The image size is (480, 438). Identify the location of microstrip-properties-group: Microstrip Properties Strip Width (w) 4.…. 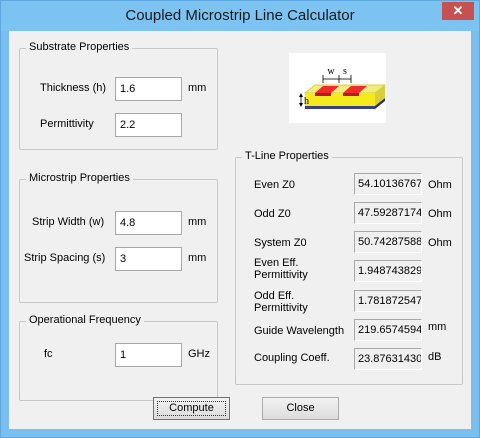
(118, 237).